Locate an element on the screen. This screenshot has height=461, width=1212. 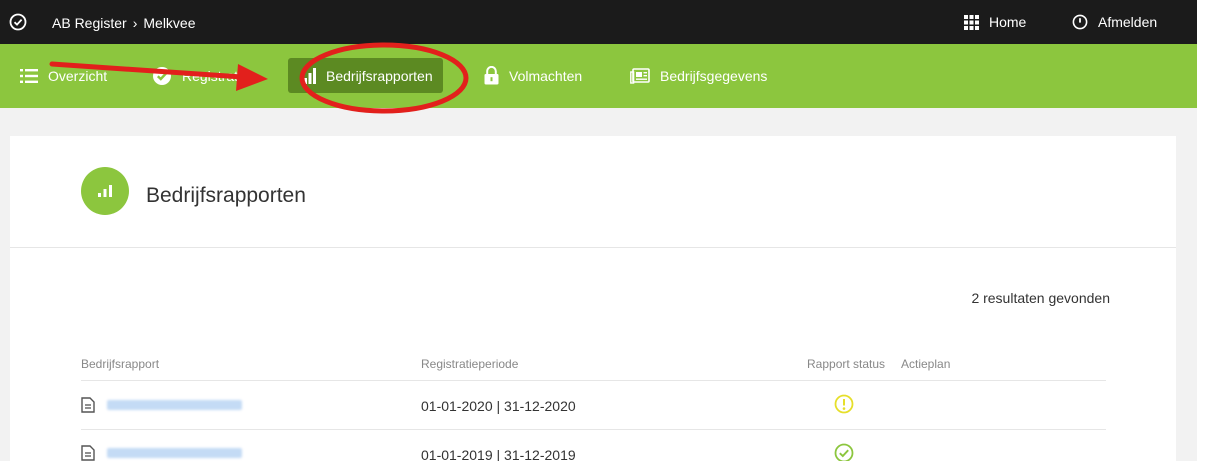
nav-label-registraties: Registraties is located at coordinates (219, 75).